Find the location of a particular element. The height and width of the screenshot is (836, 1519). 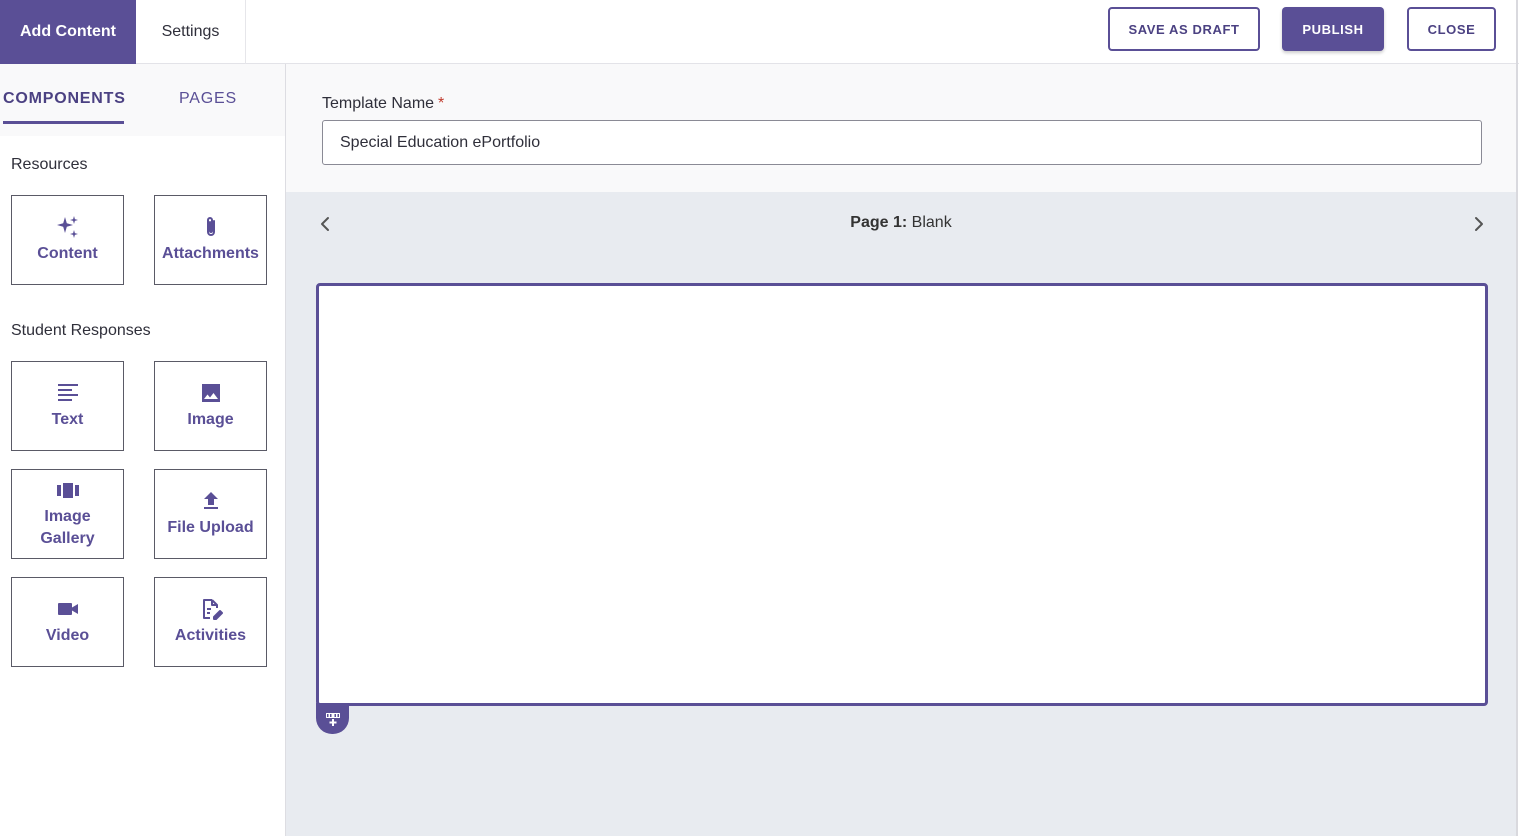

template-name-label: Template Name * is located at coordinates (383, 104).